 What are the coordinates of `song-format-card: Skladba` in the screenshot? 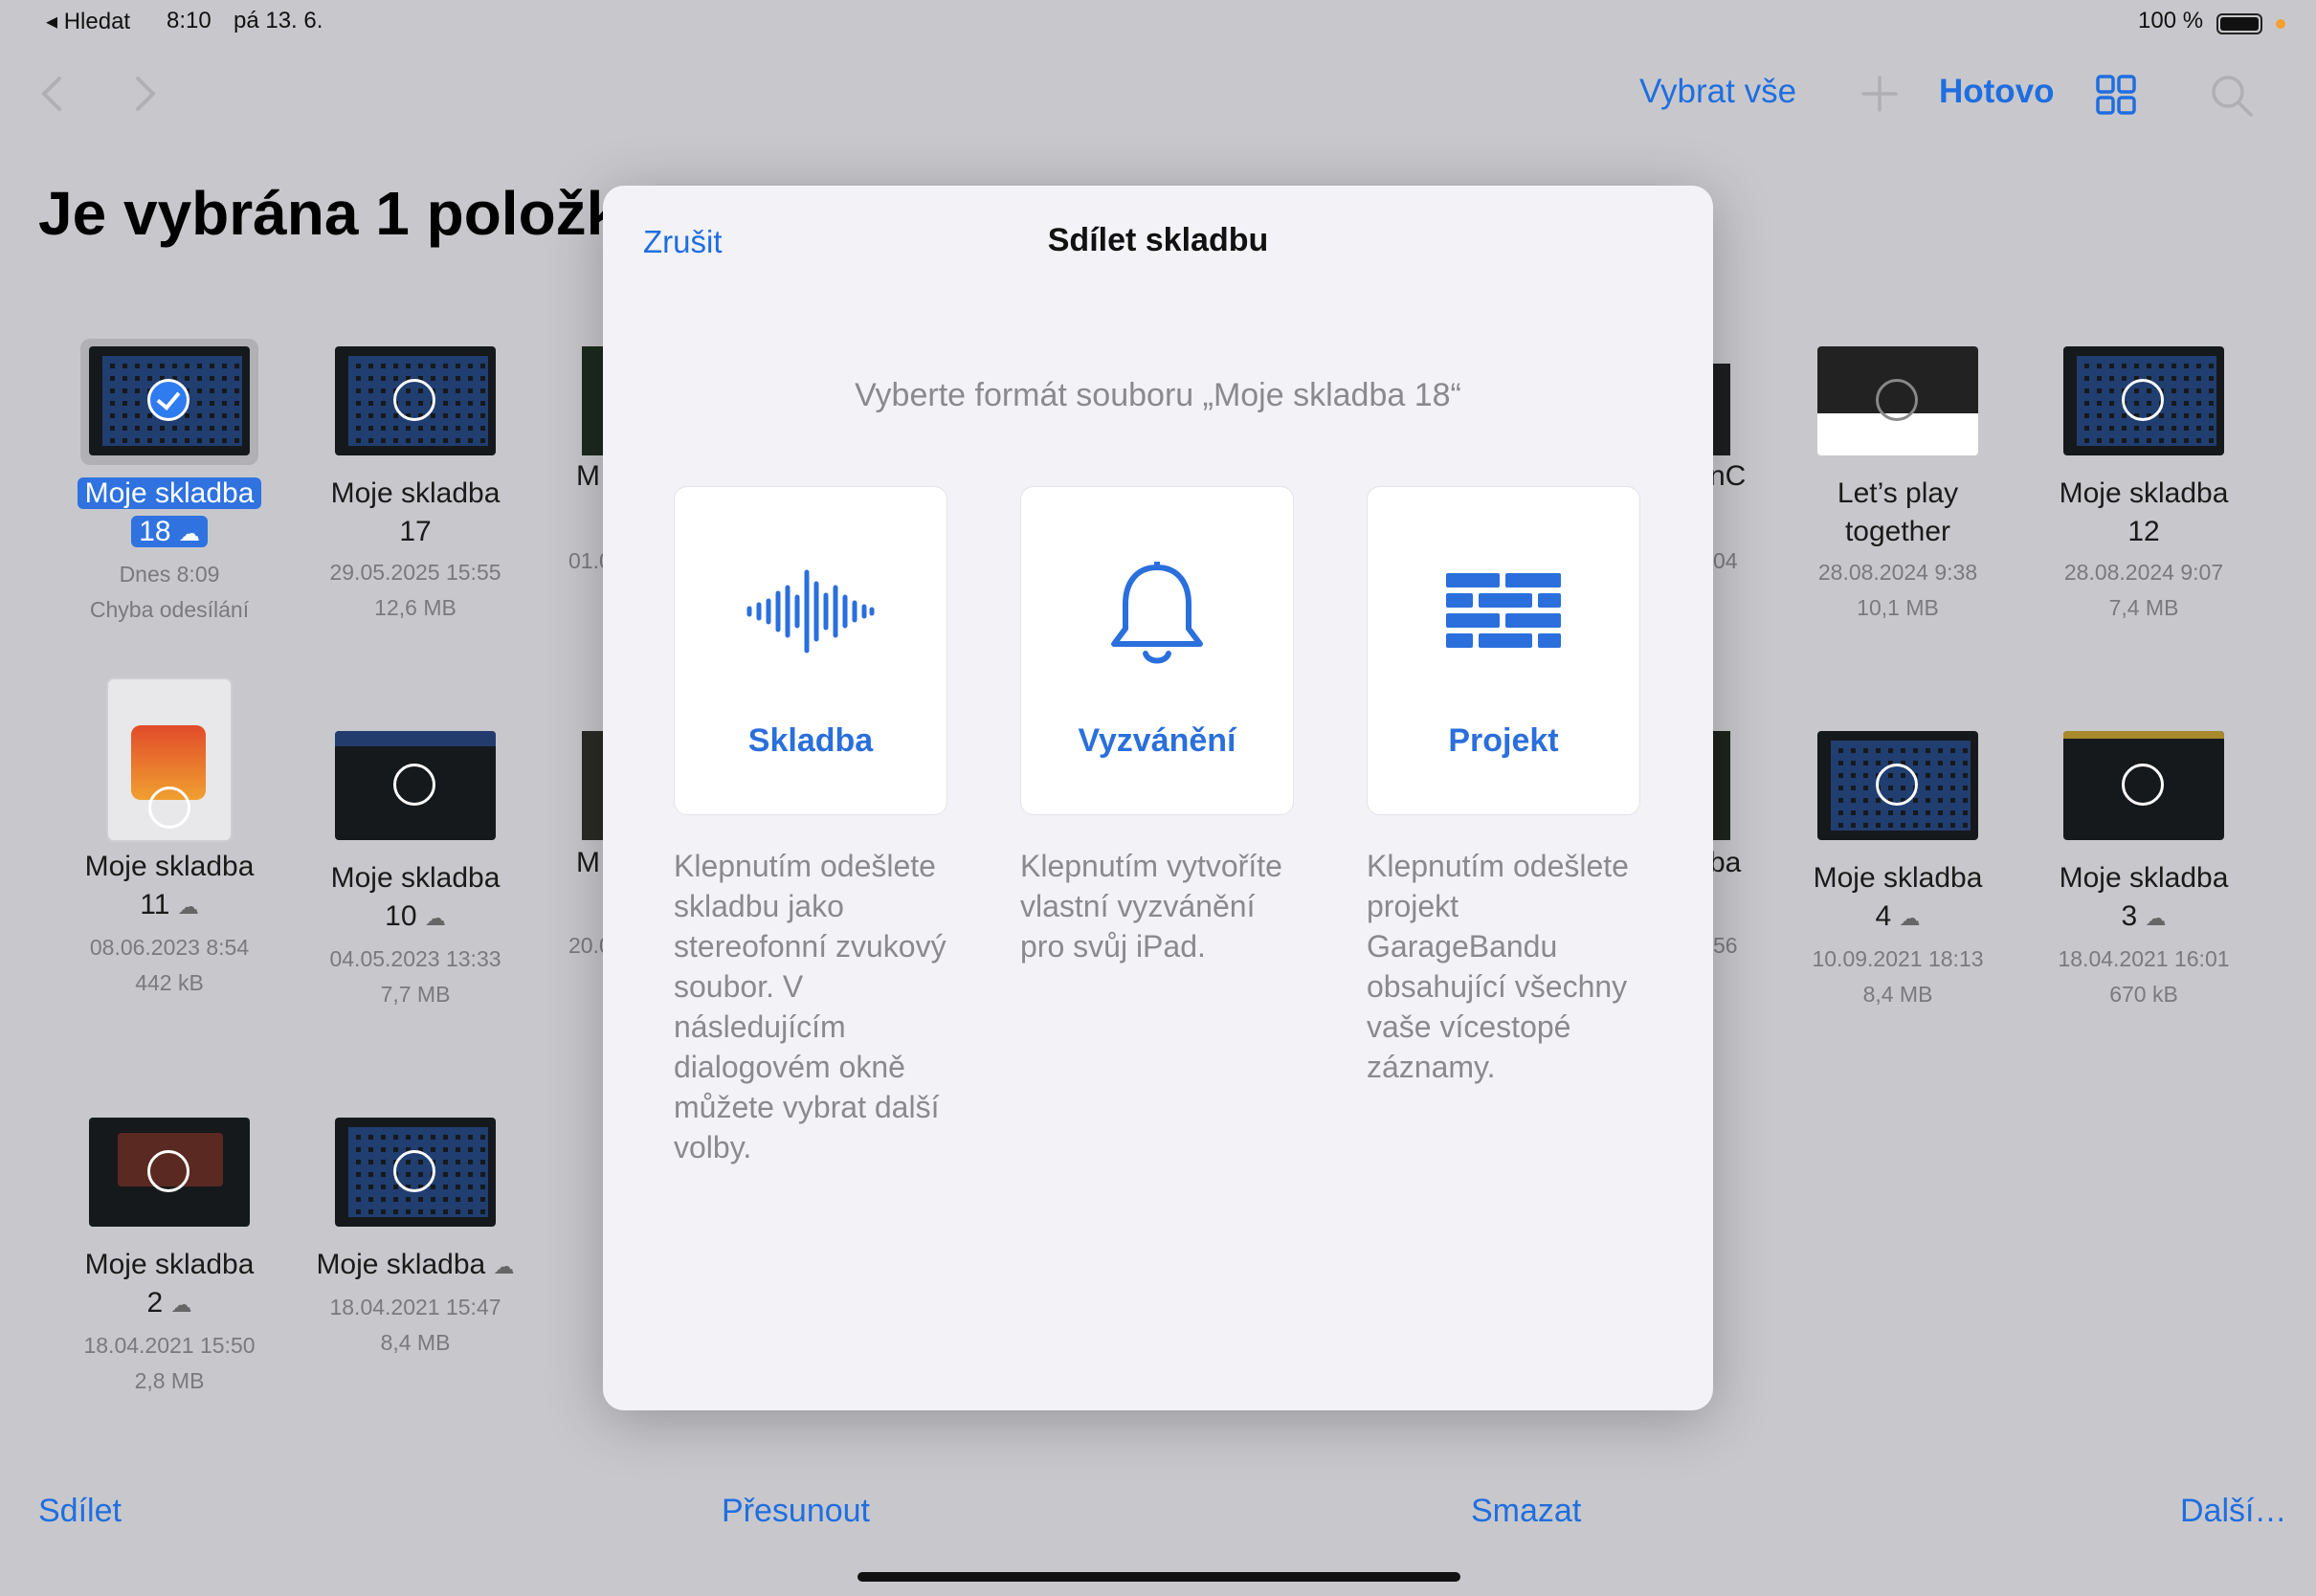 It's located at (811, 651).